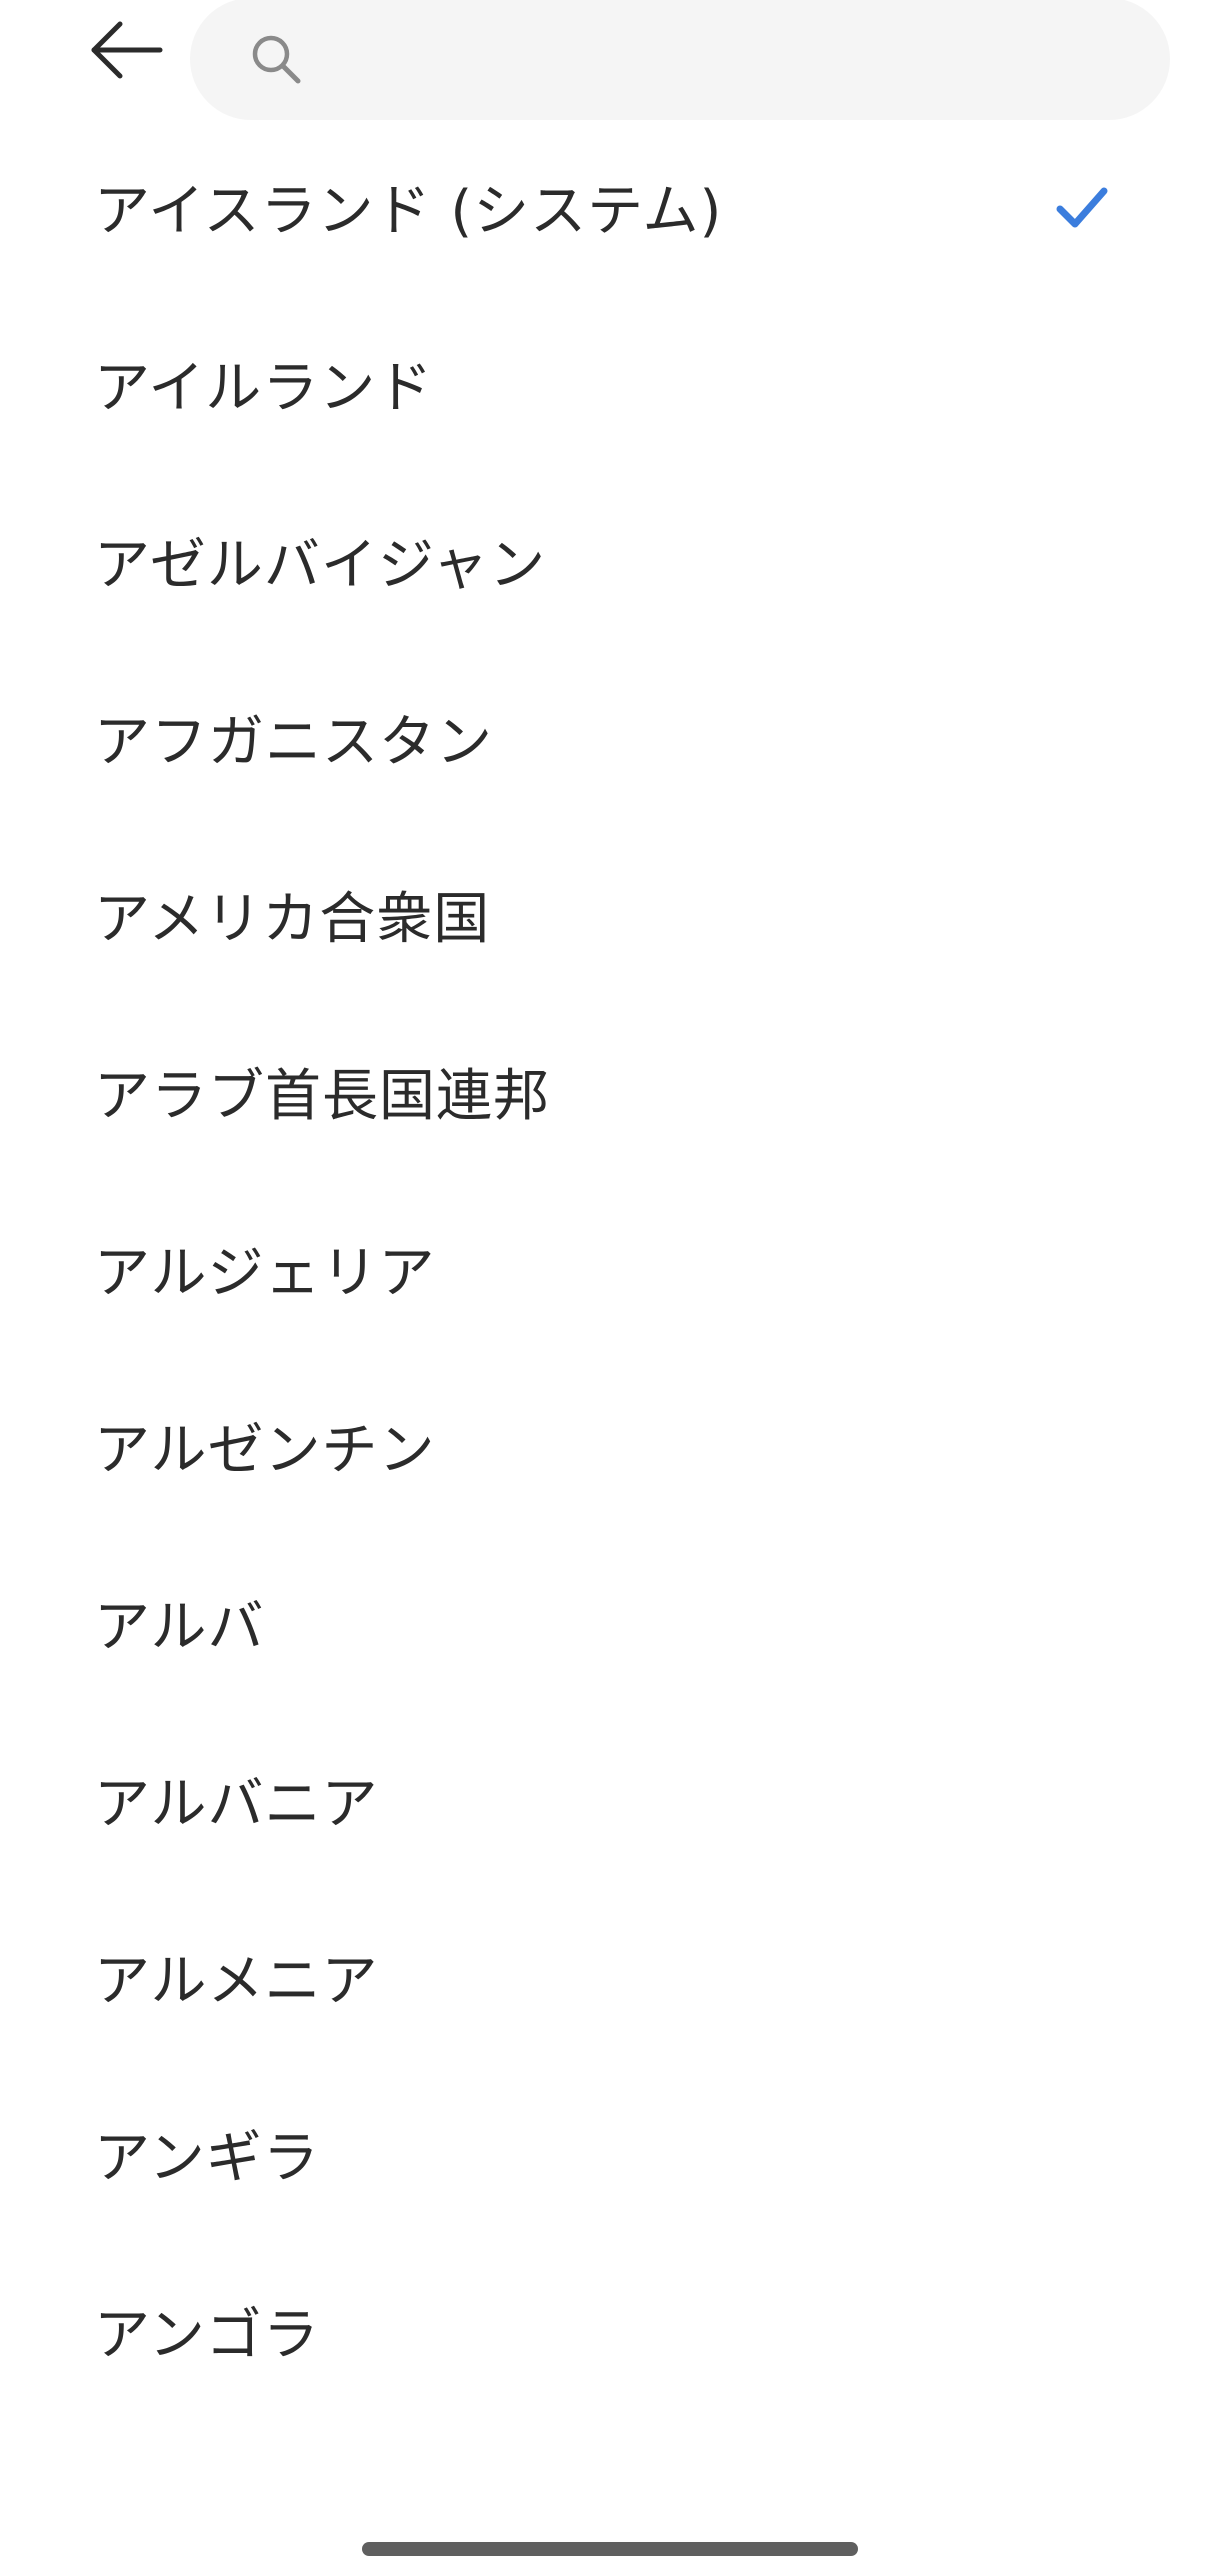 The image size is (1220, 2575). I want to click on list-item-united-states: アメリカ合衆国, so click(610, 914).